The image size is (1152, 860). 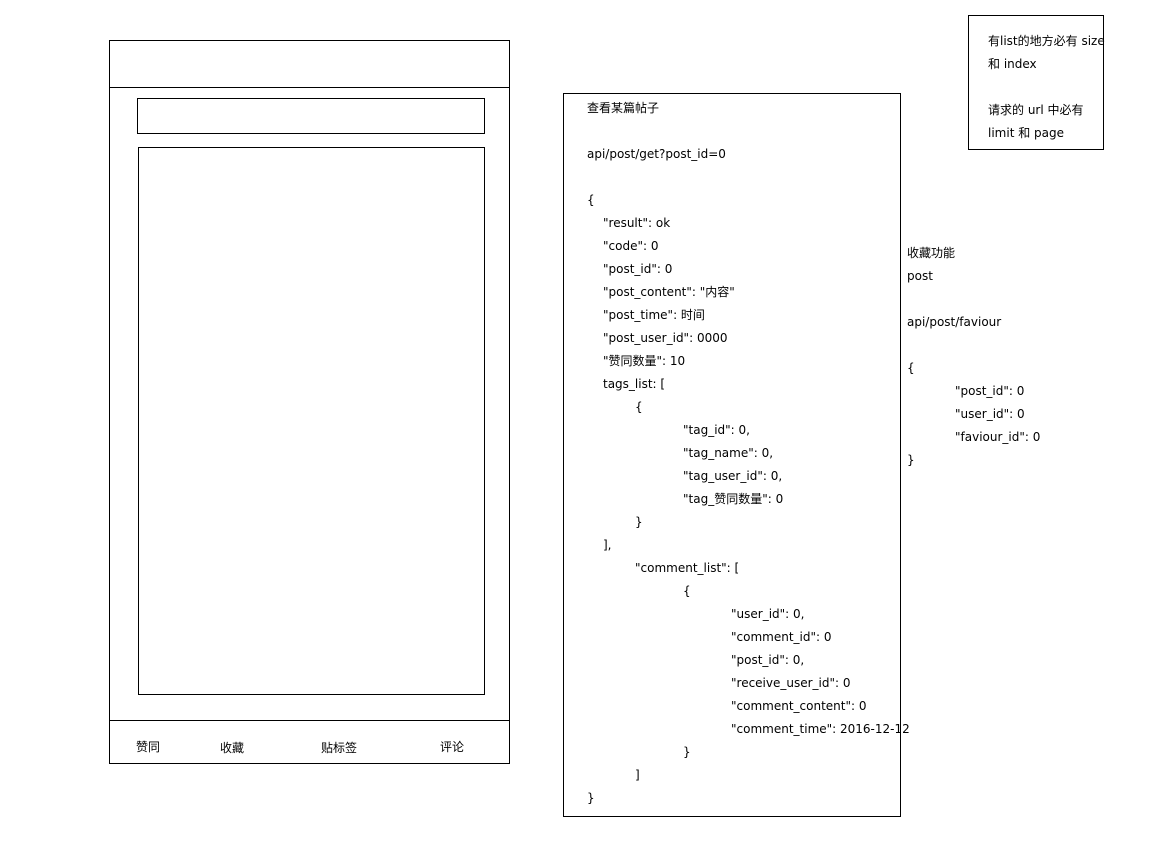 I want to click on text-line: "tag_user_id": 0,, so click(x=733, y=476).